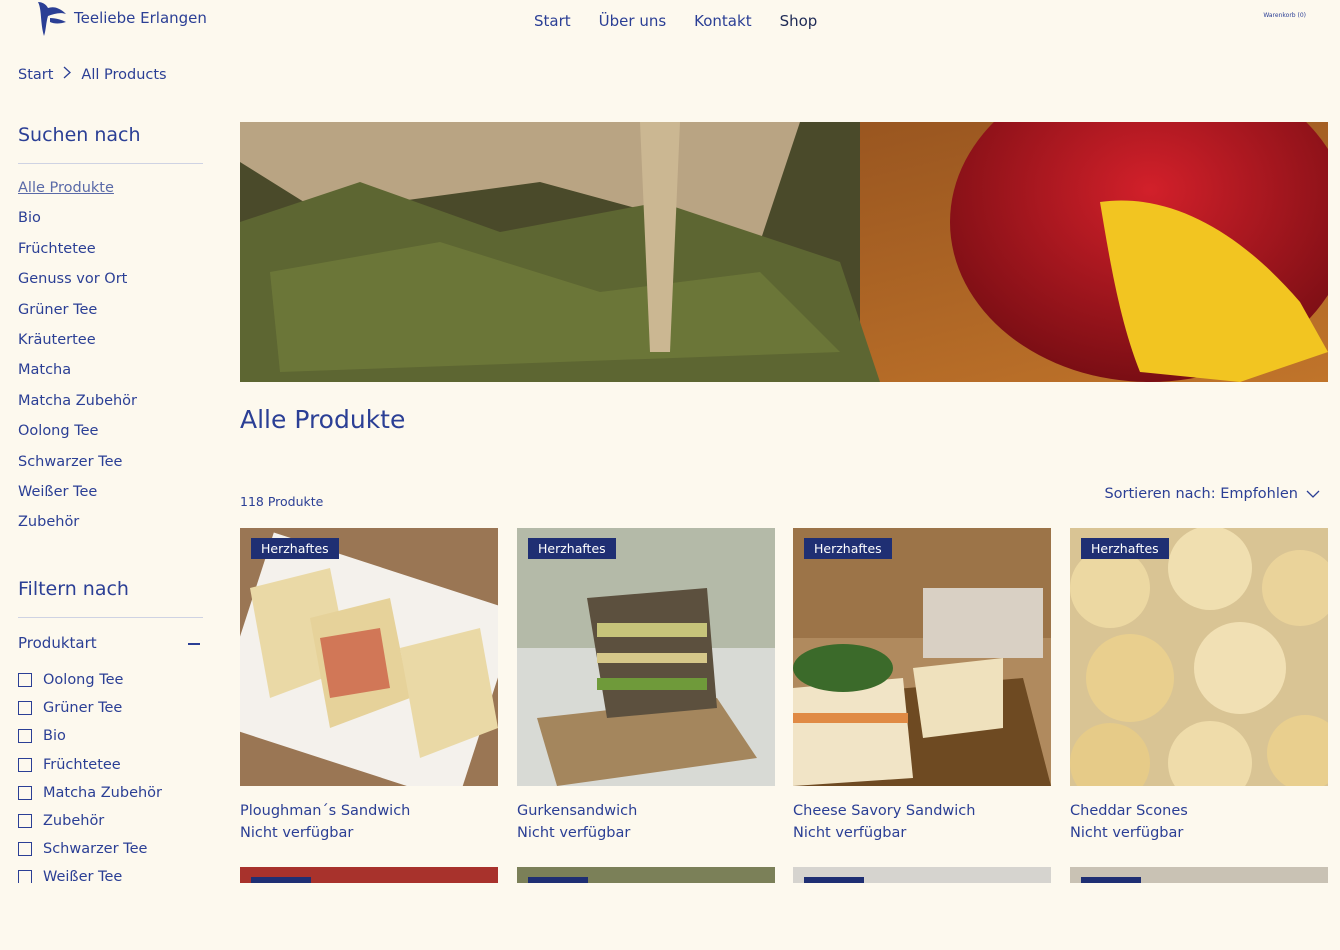  Describe the element at coordinates (77, 223) in the screenshot. I see `category-bio: Bio` at that location.